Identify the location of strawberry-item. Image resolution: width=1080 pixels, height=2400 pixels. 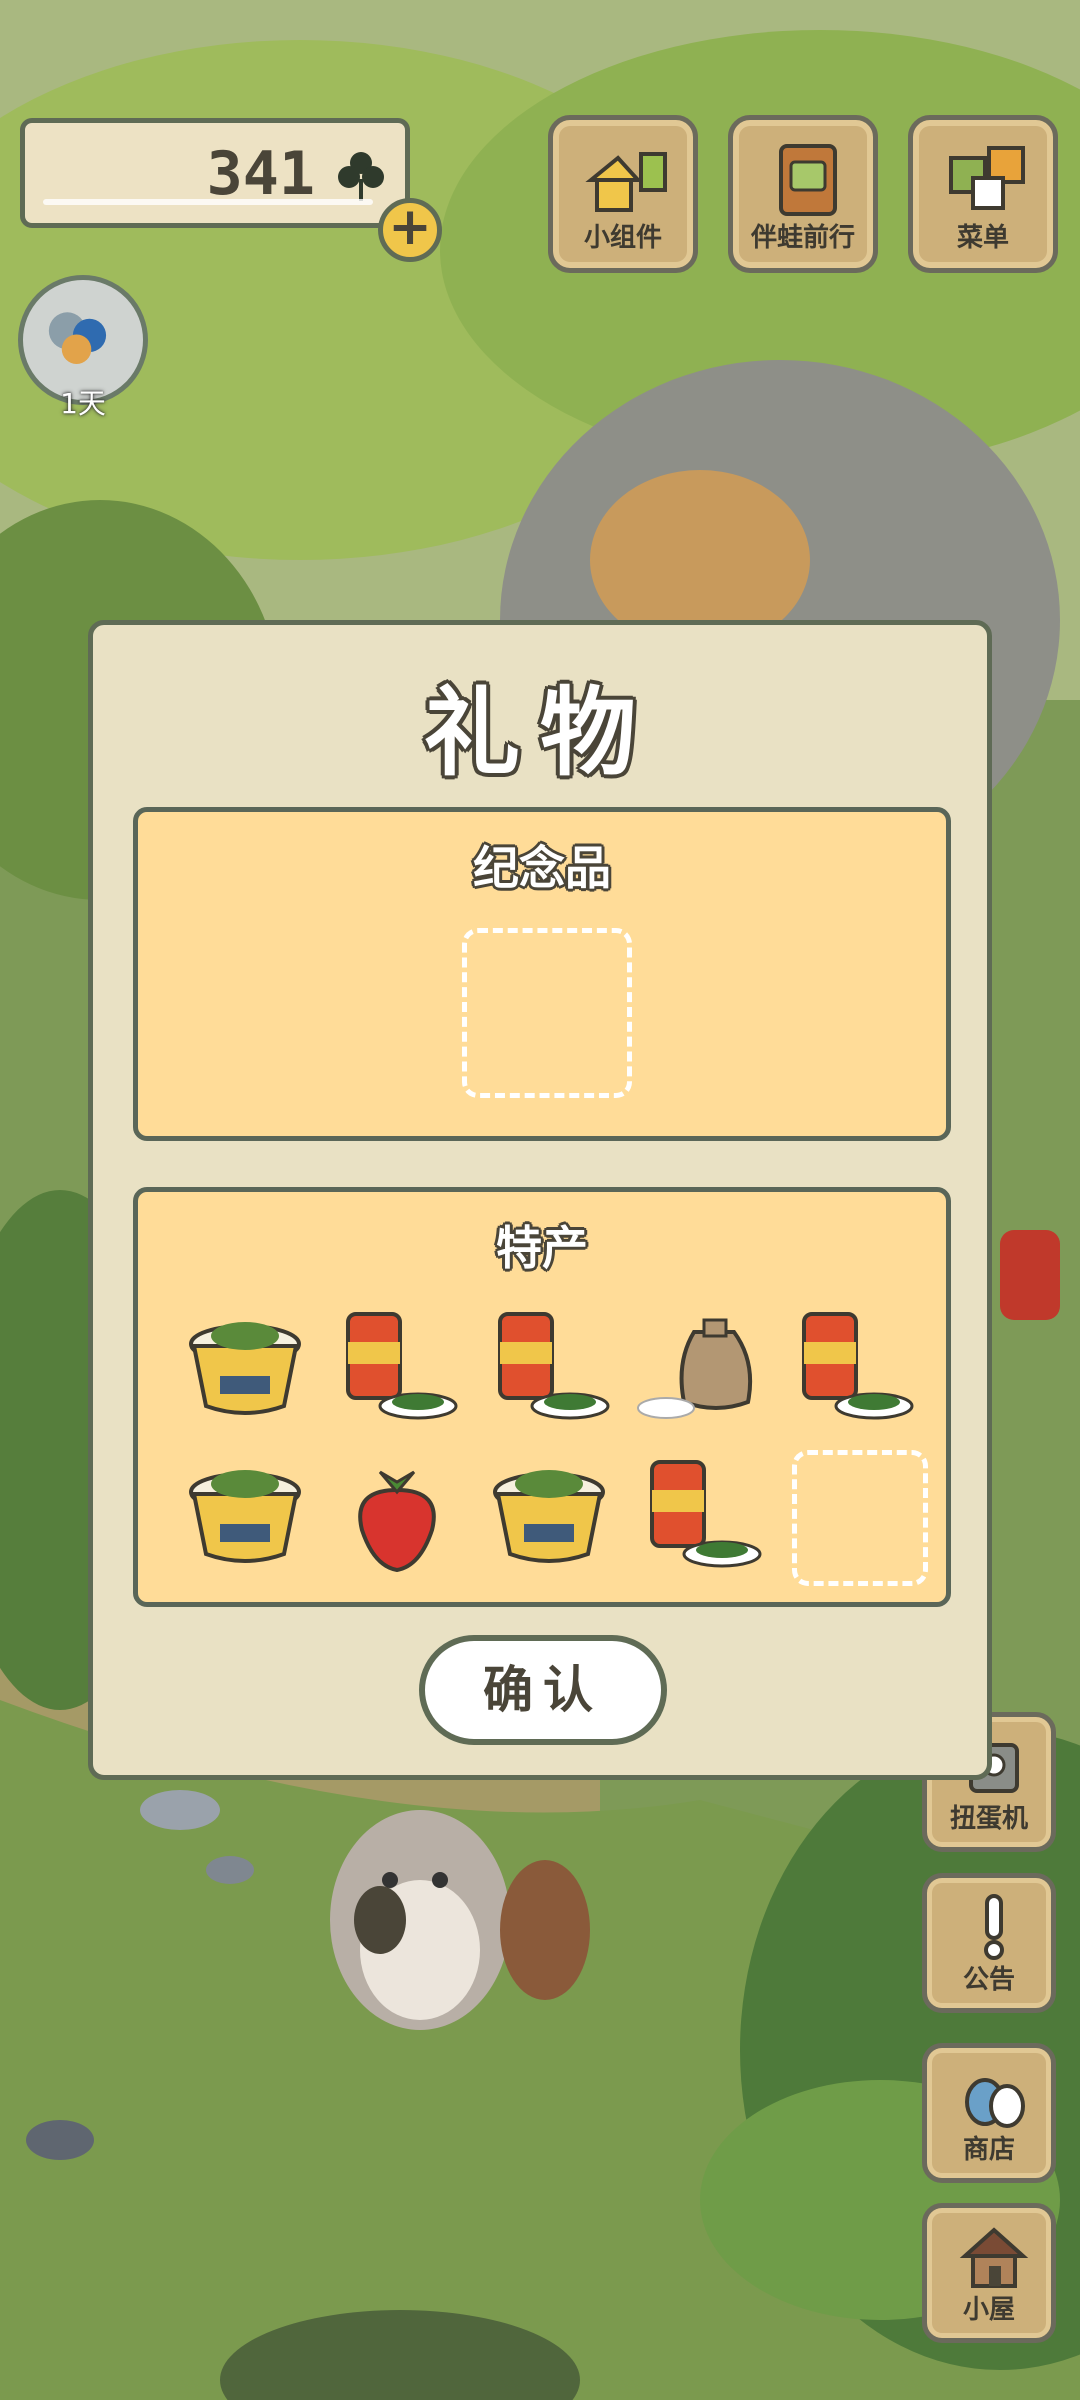
(397, 1515).